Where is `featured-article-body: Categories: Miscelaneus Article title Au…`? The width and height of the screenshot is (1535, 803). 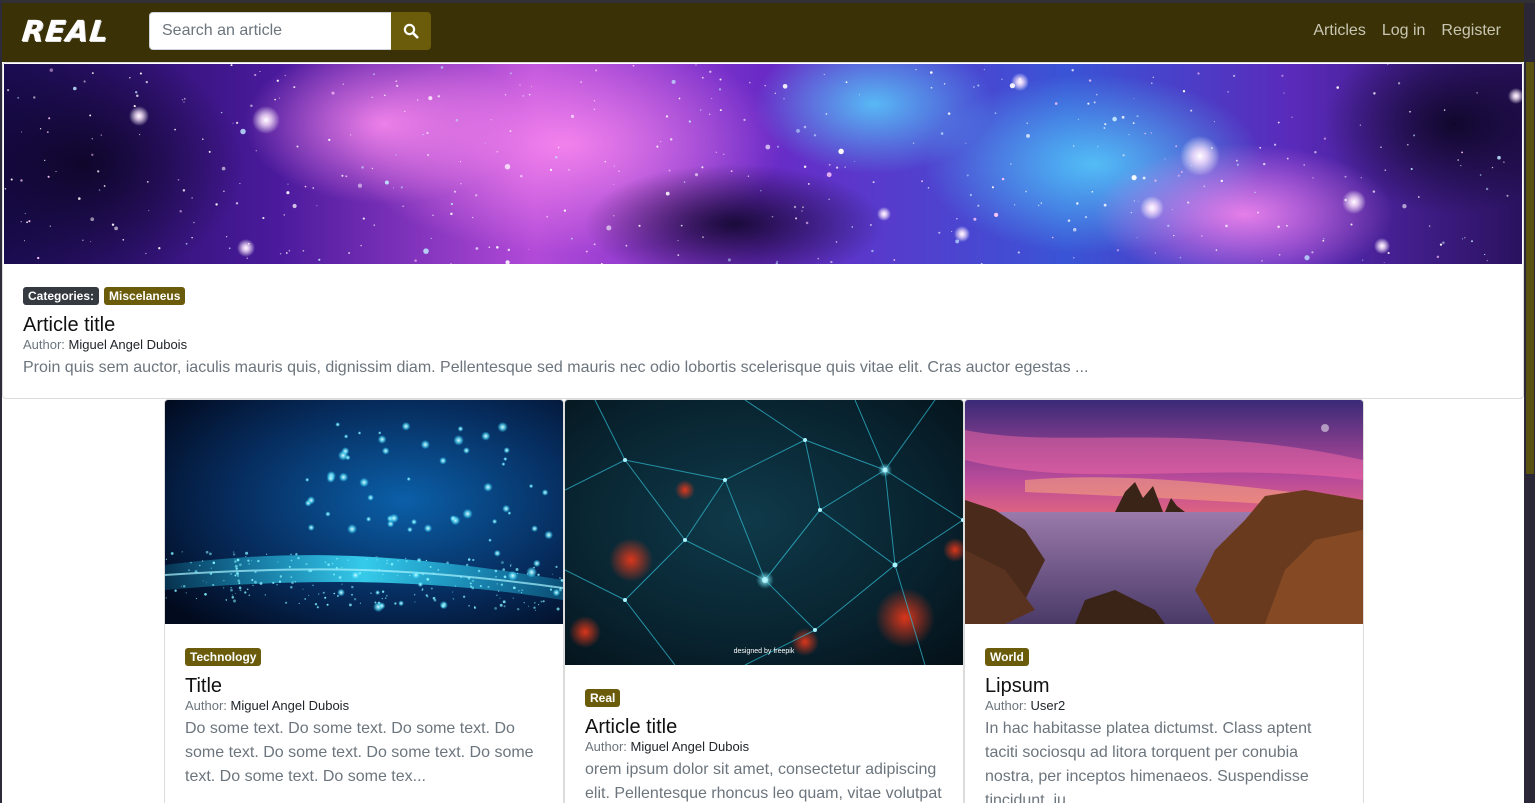
featured-article-body: Categories: Miscelaneus Article title Au… is located at coordinates (763, 333).